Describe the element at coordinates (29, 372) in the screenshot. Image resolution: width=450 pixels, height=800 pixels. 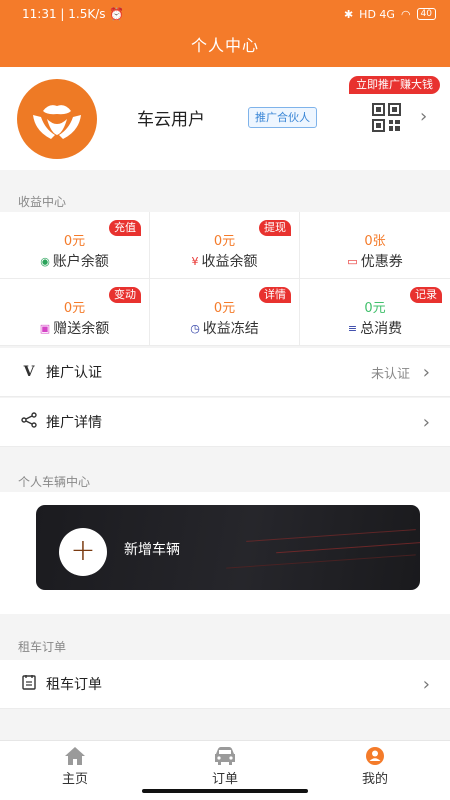
I see `verify-v-icon: V` at that location.